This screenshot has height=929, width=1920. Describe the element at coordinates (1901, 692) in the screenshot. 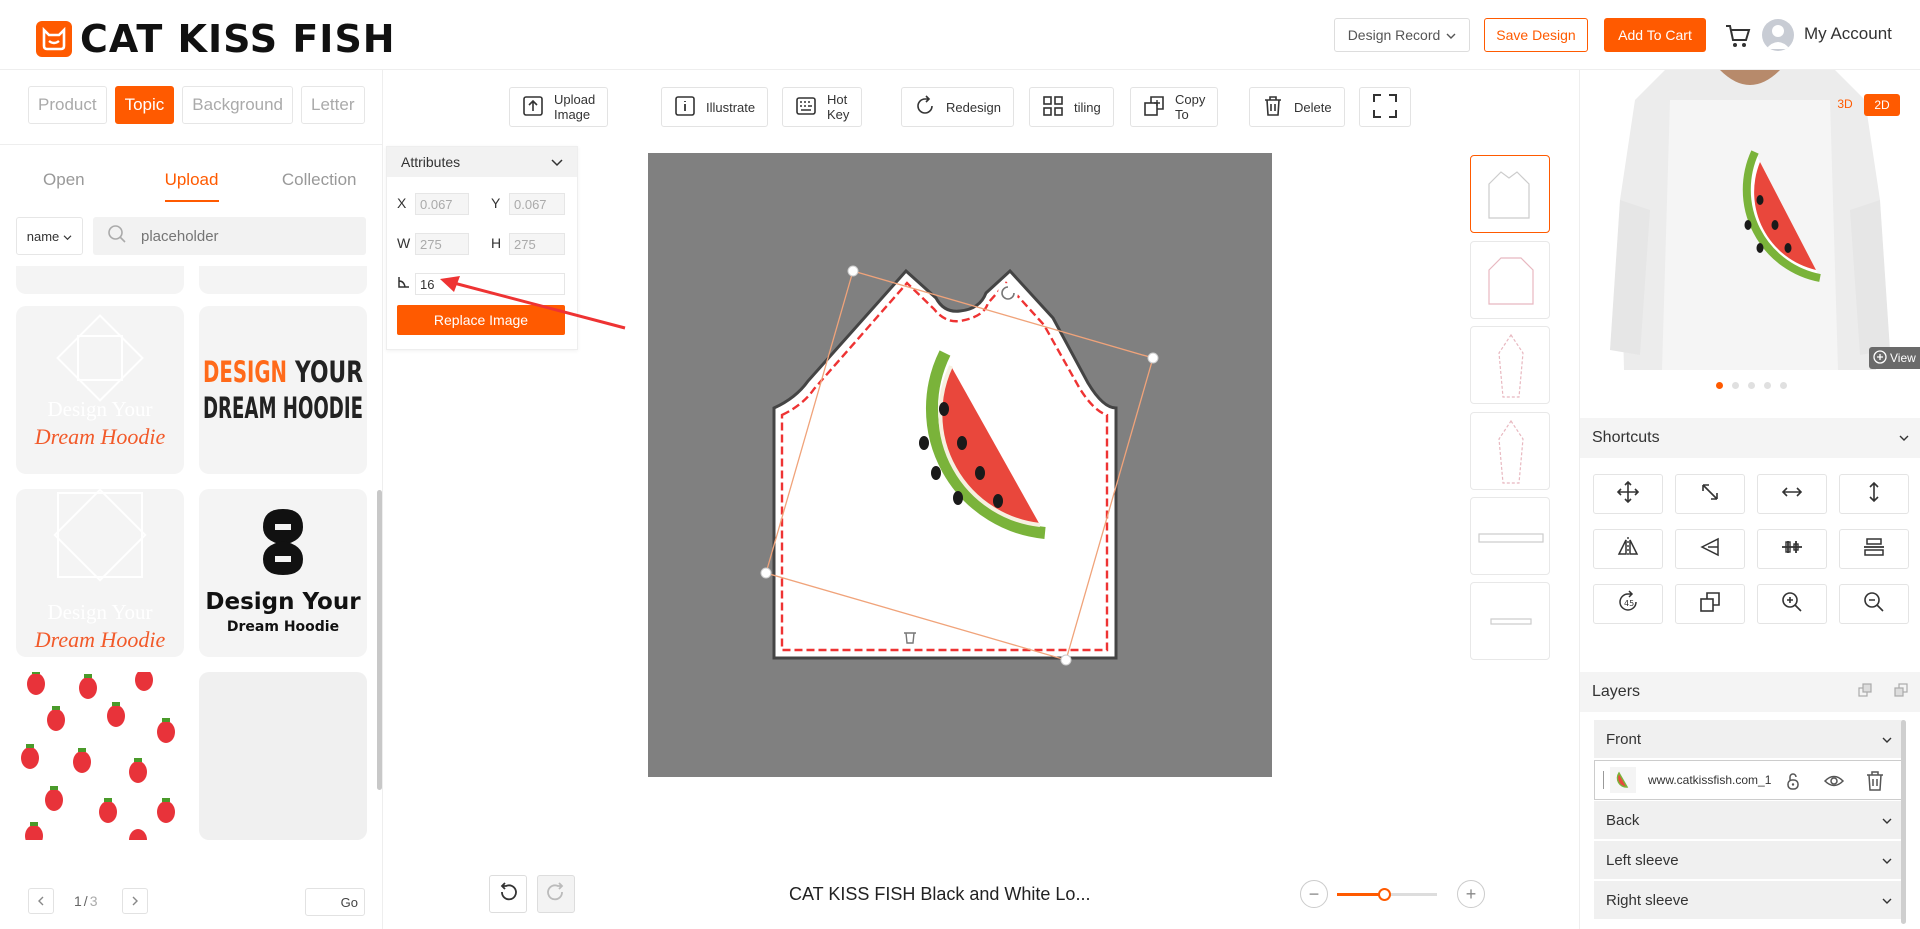

I see `send-backward-icon` at that location.